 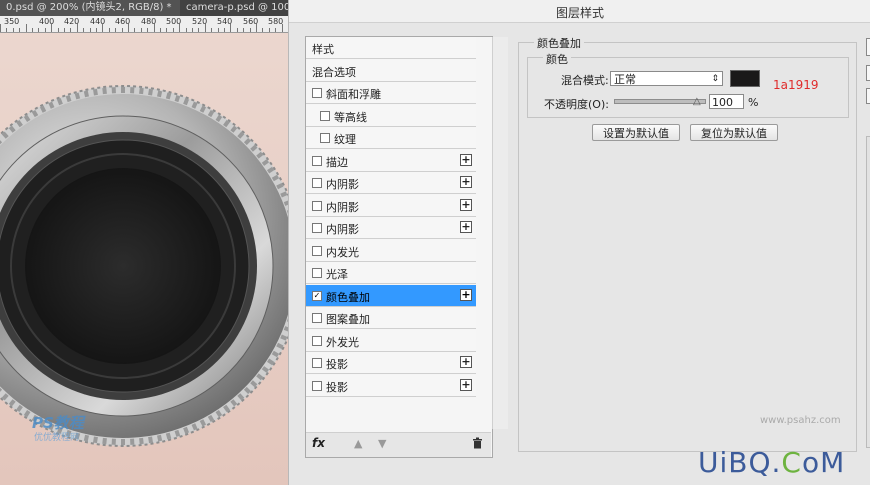 What do you see at coordinates (350, 117) in the screenshot?
I see `style-item-label: 等高线` at bounding box center [350, 117].